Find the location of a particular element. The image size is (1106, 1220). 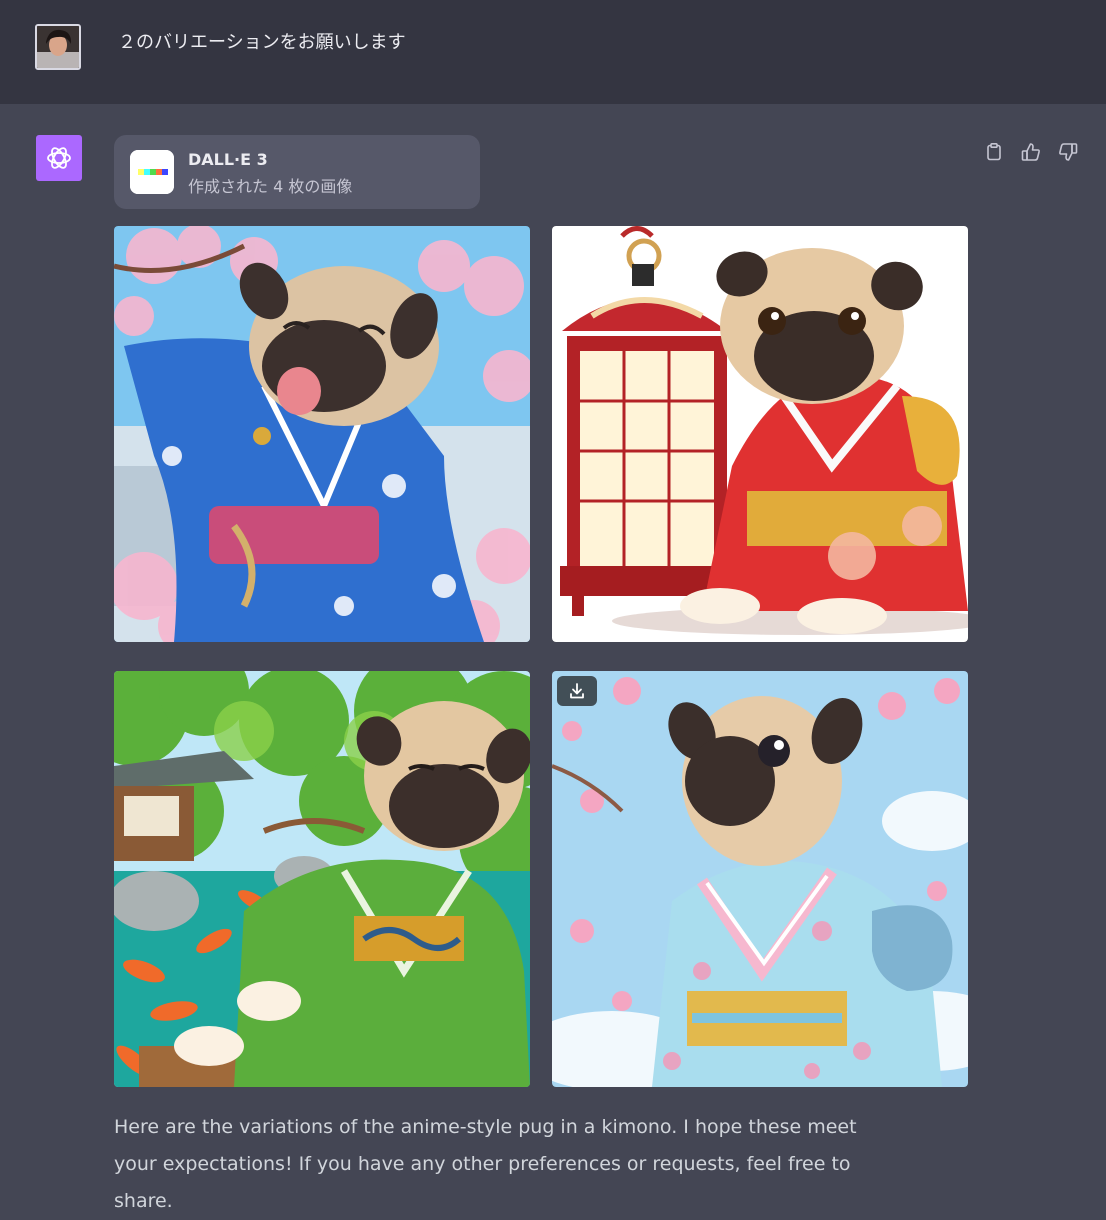

download-icon is located at coordinates (577, 691).